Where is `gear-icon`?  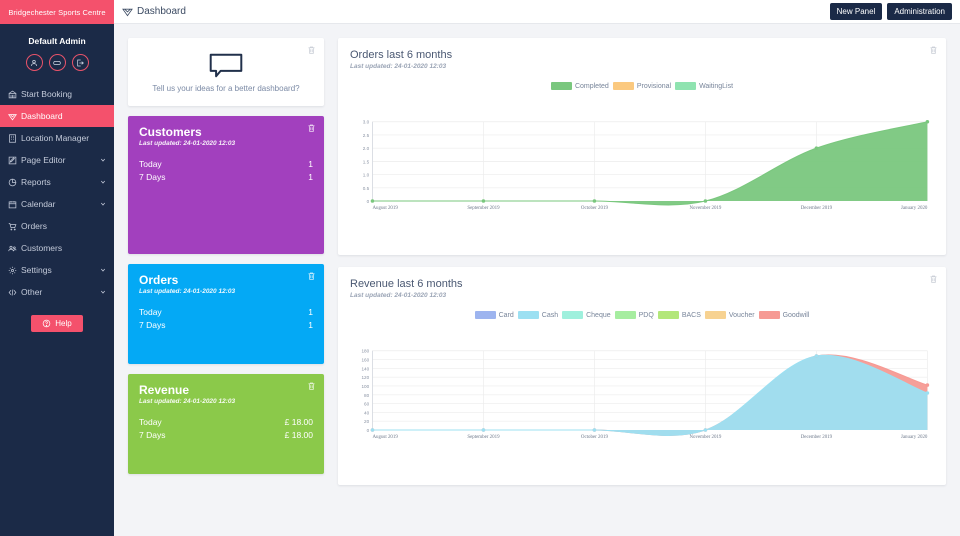
gear-icon is located at coordinates (14, 270).